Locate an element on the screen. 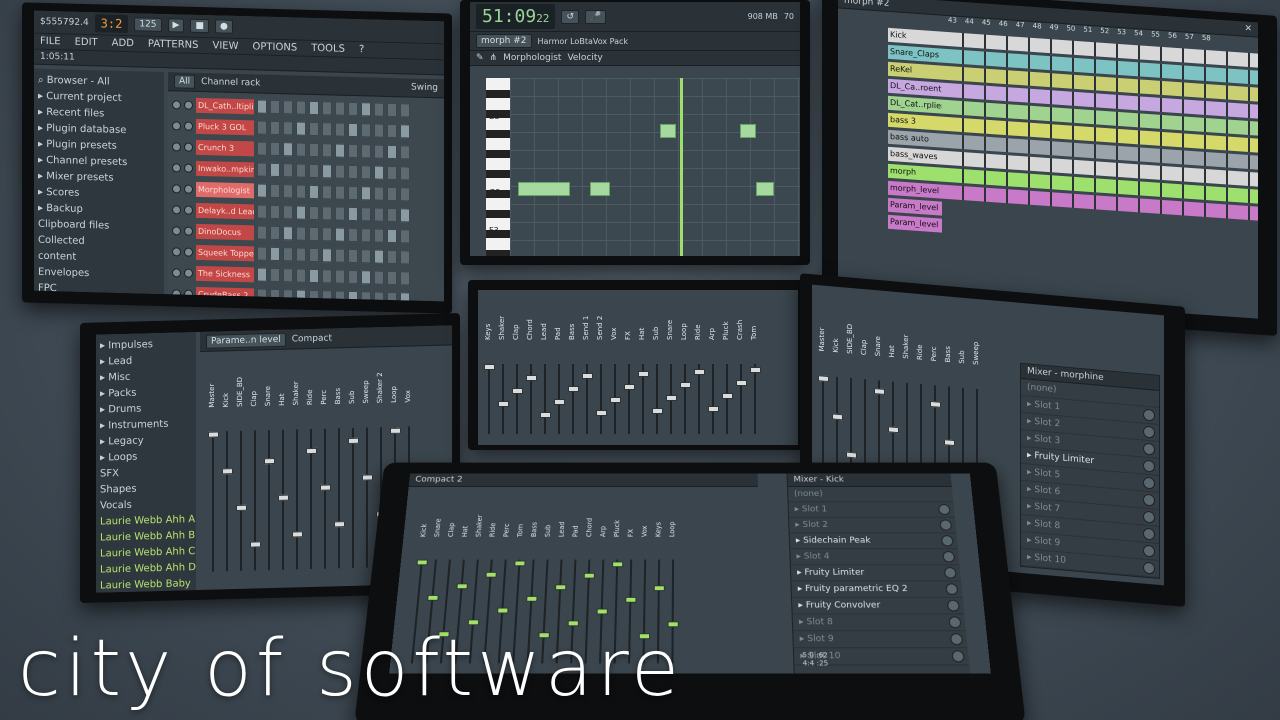  channel-name: Inwako..mpkins is located at coordinates (225, 168).